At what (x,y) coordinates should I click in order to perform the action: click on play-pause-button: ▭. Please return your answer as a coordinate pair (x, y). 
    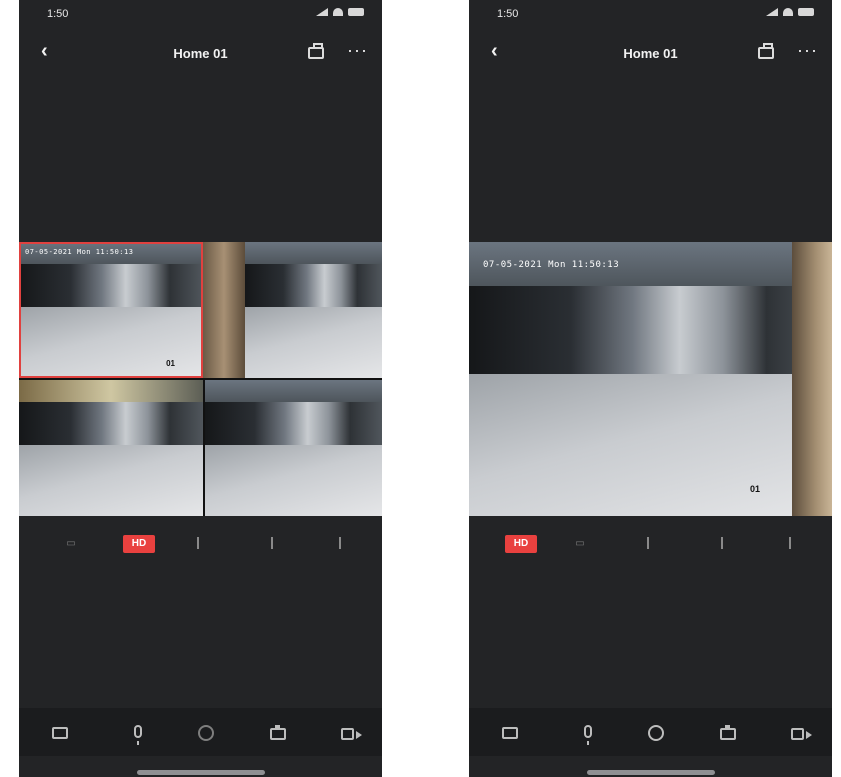
    Looking at the image, I should click on (71, 544).